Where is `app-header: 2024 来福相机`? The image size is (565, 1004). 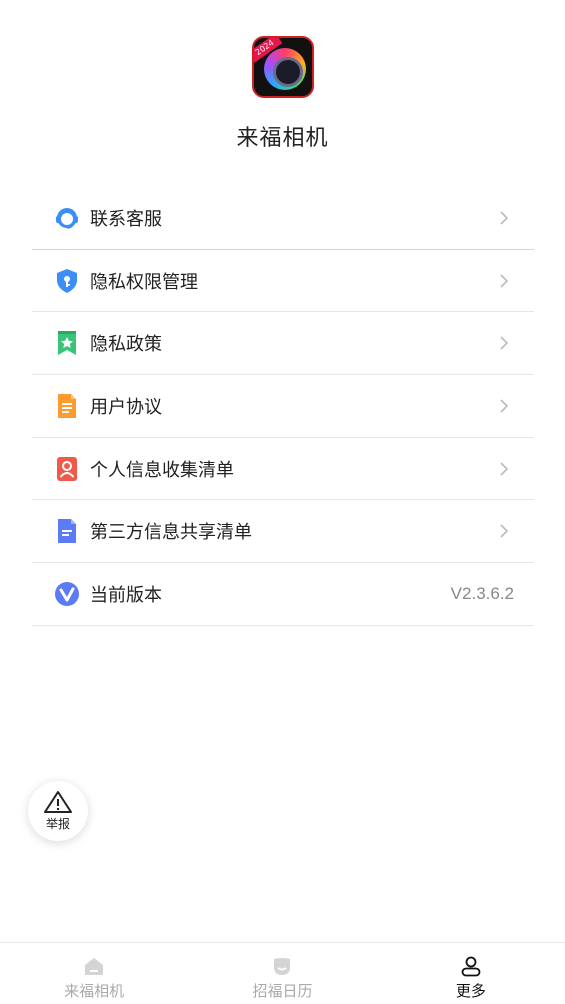 app-header: 2024 来福相机 is located at coordinates (282, 94).